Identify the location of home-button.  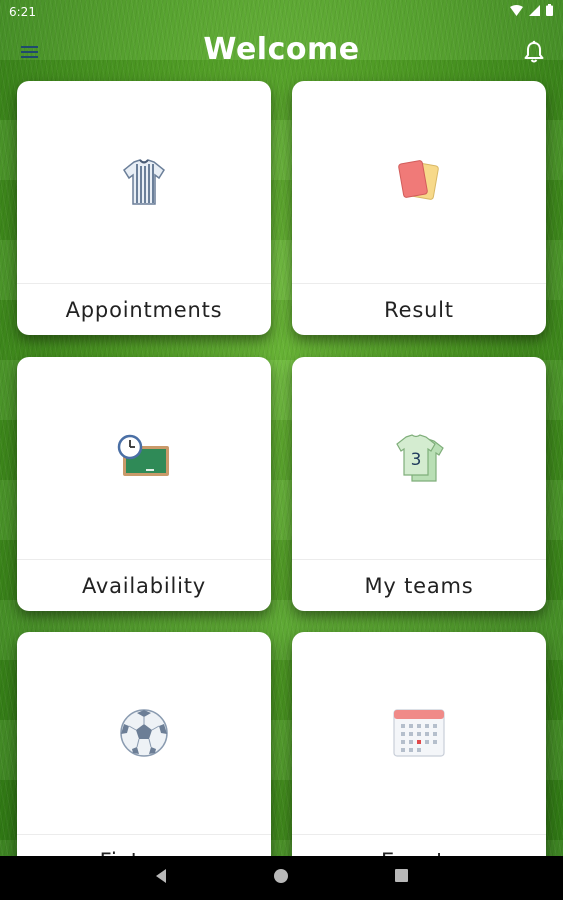
(281, 878).